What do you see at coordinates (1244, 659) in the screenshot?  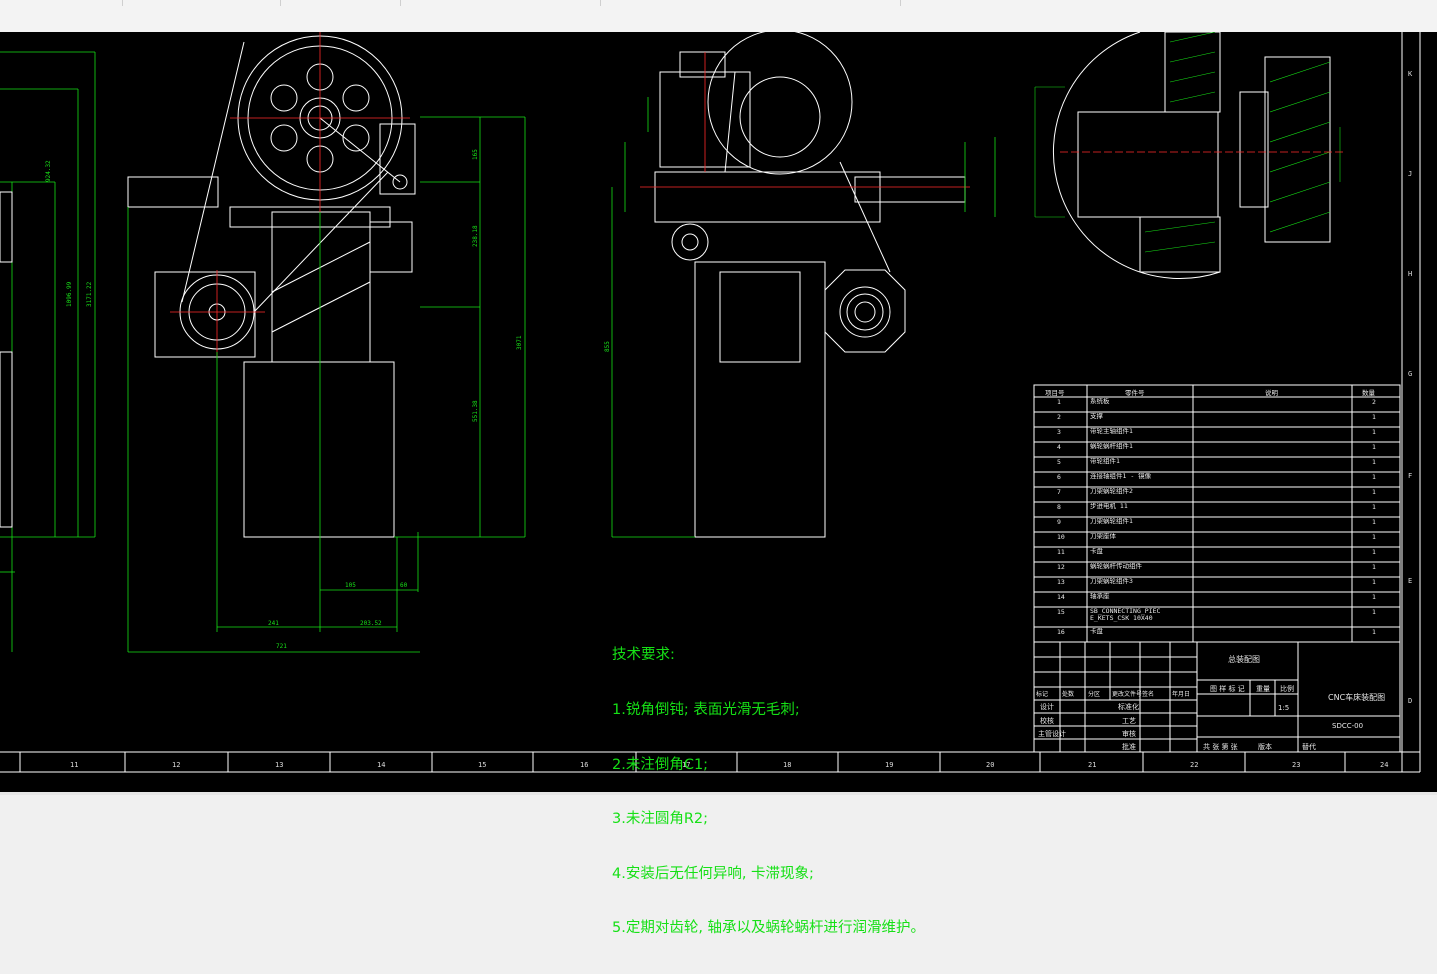 I see `title-assembly: 总装配图` at bounding box center [1244, 659].